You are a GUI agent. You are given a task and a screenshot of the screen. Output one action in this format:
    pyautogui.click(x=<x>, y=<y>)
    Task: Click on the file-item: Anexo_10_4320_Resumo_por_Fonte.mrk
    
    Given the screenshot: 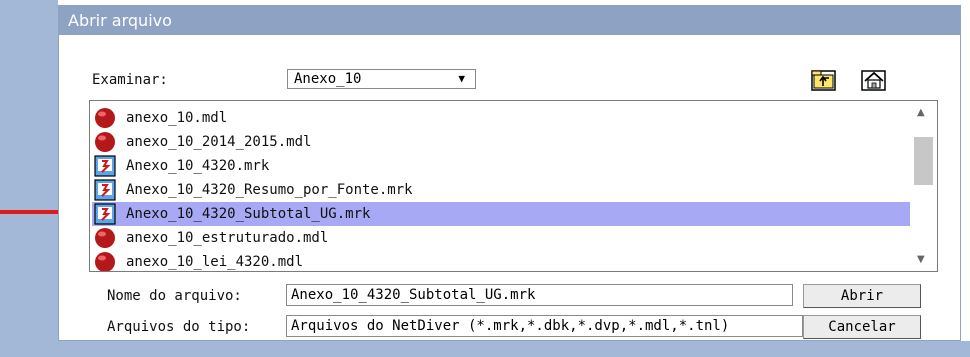 What is the action you would take?
    pyautogui.click(x=501, y=190)
    